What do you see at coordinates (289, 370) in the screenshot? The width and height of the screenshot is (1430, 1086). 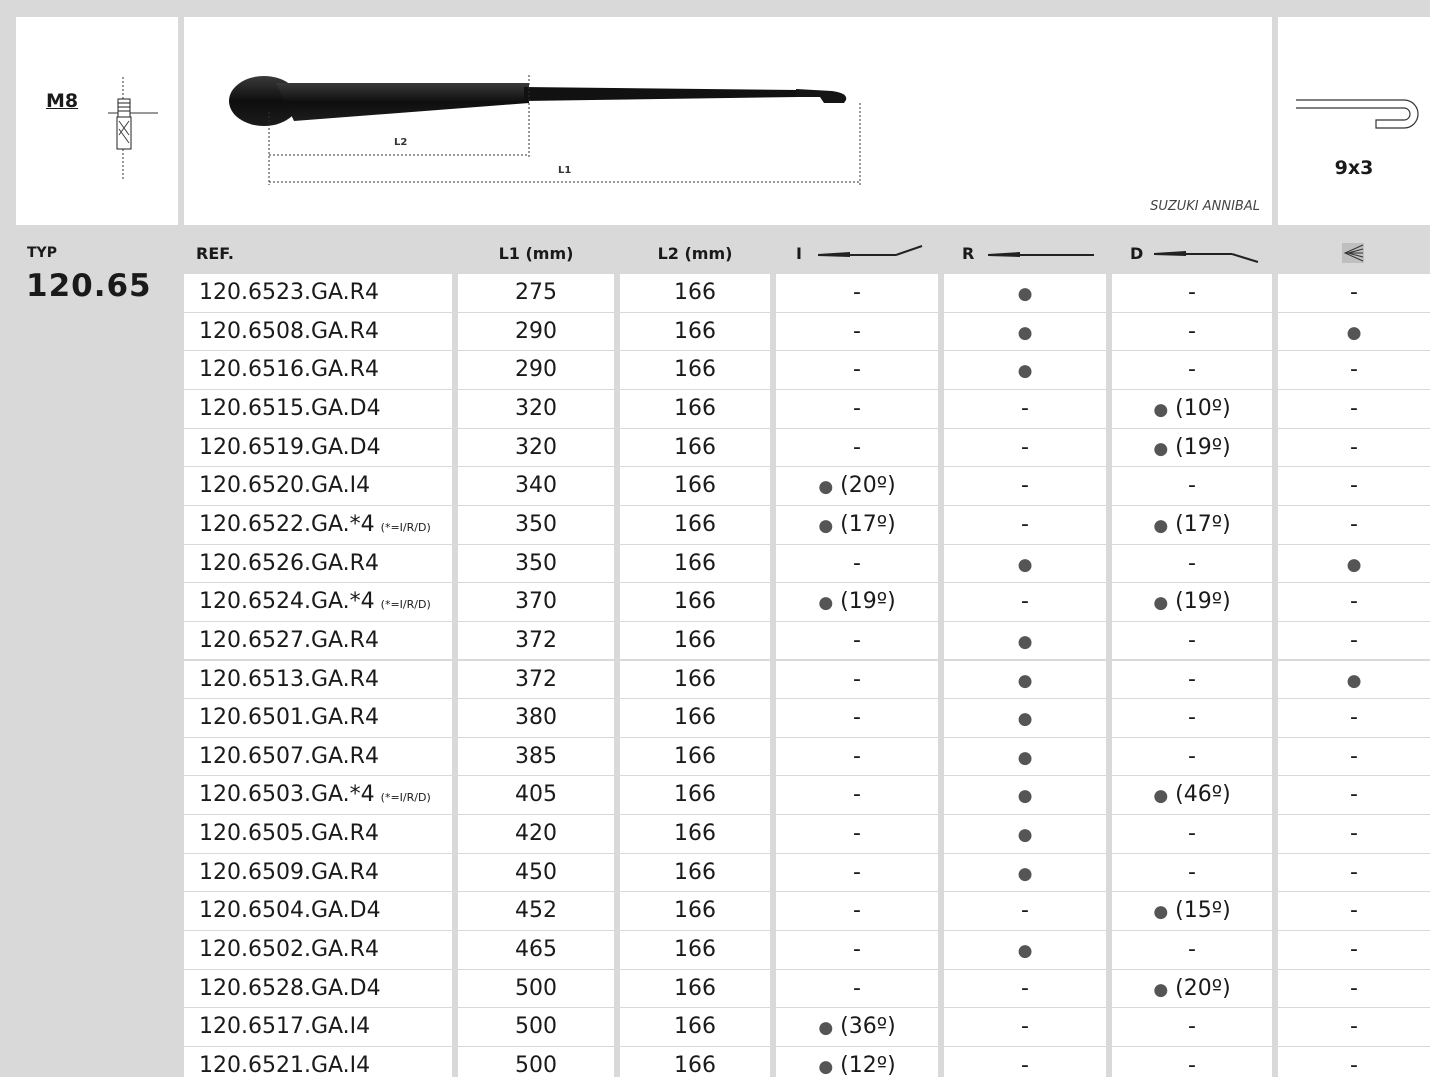 I see `reference-code: 120.6516.GA.R4` at bounding box center [289, 370].